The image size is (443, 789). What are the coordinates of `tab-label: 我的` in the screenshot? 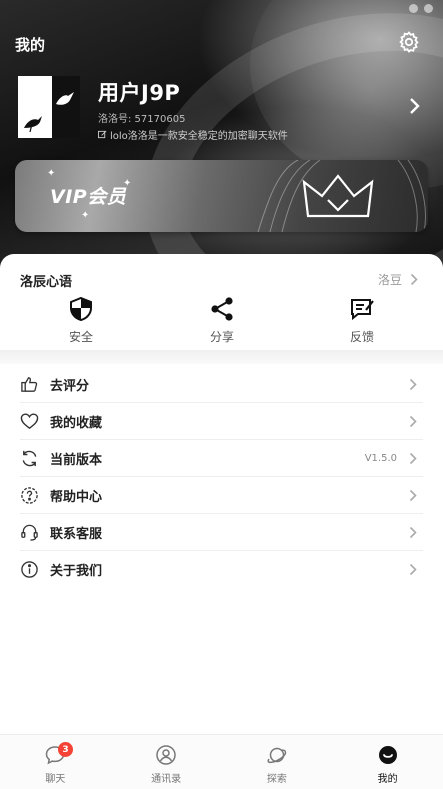 It's located at (387, 779).